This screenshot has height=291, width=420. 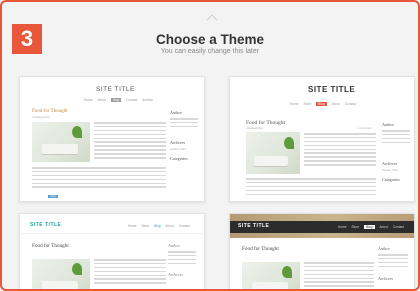 What do you see at coordinates (210, 51) in the screenshot?
I see `dialog-subtitle: You can easily change this later` at bounding box center [210, 51].